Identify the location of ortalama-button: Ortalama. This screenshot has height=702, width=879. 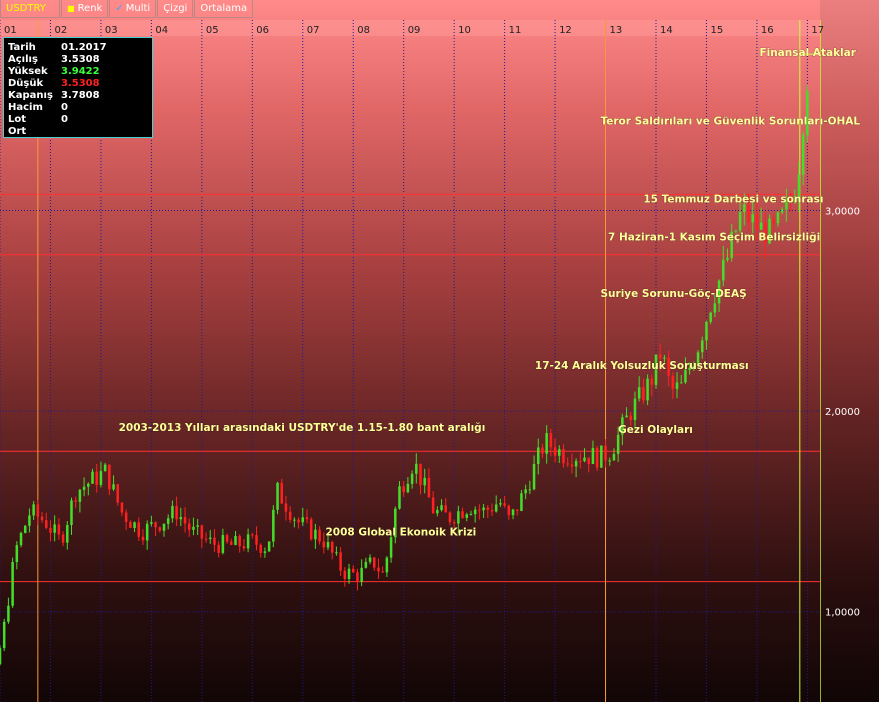
(224, 9).